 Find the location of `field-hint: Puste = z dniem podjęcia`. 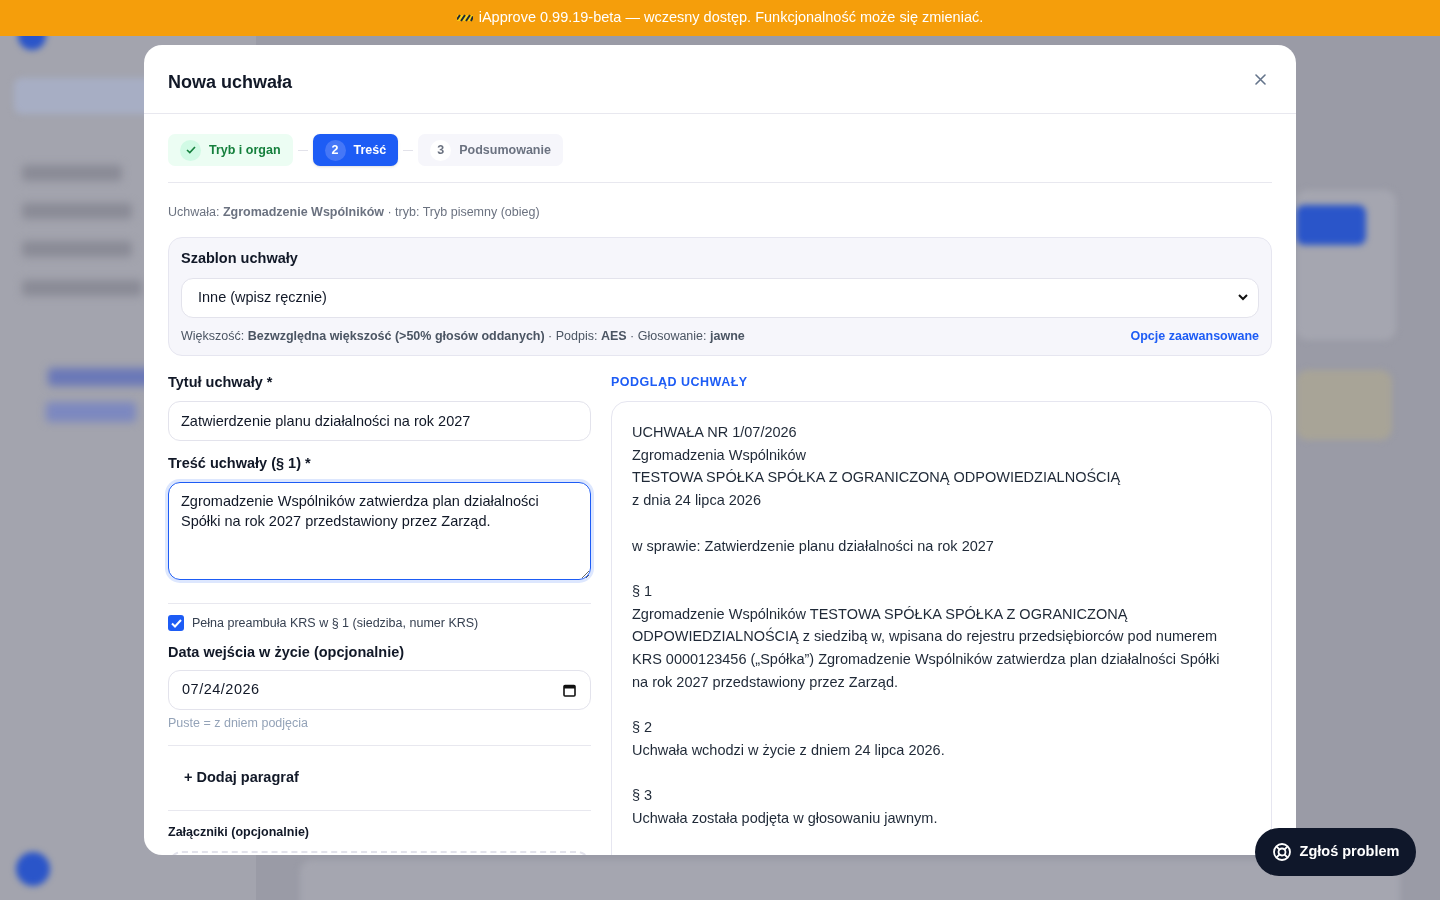

field-hint: Puste = z dniem podjęcia is located at coordinates (238, 724).